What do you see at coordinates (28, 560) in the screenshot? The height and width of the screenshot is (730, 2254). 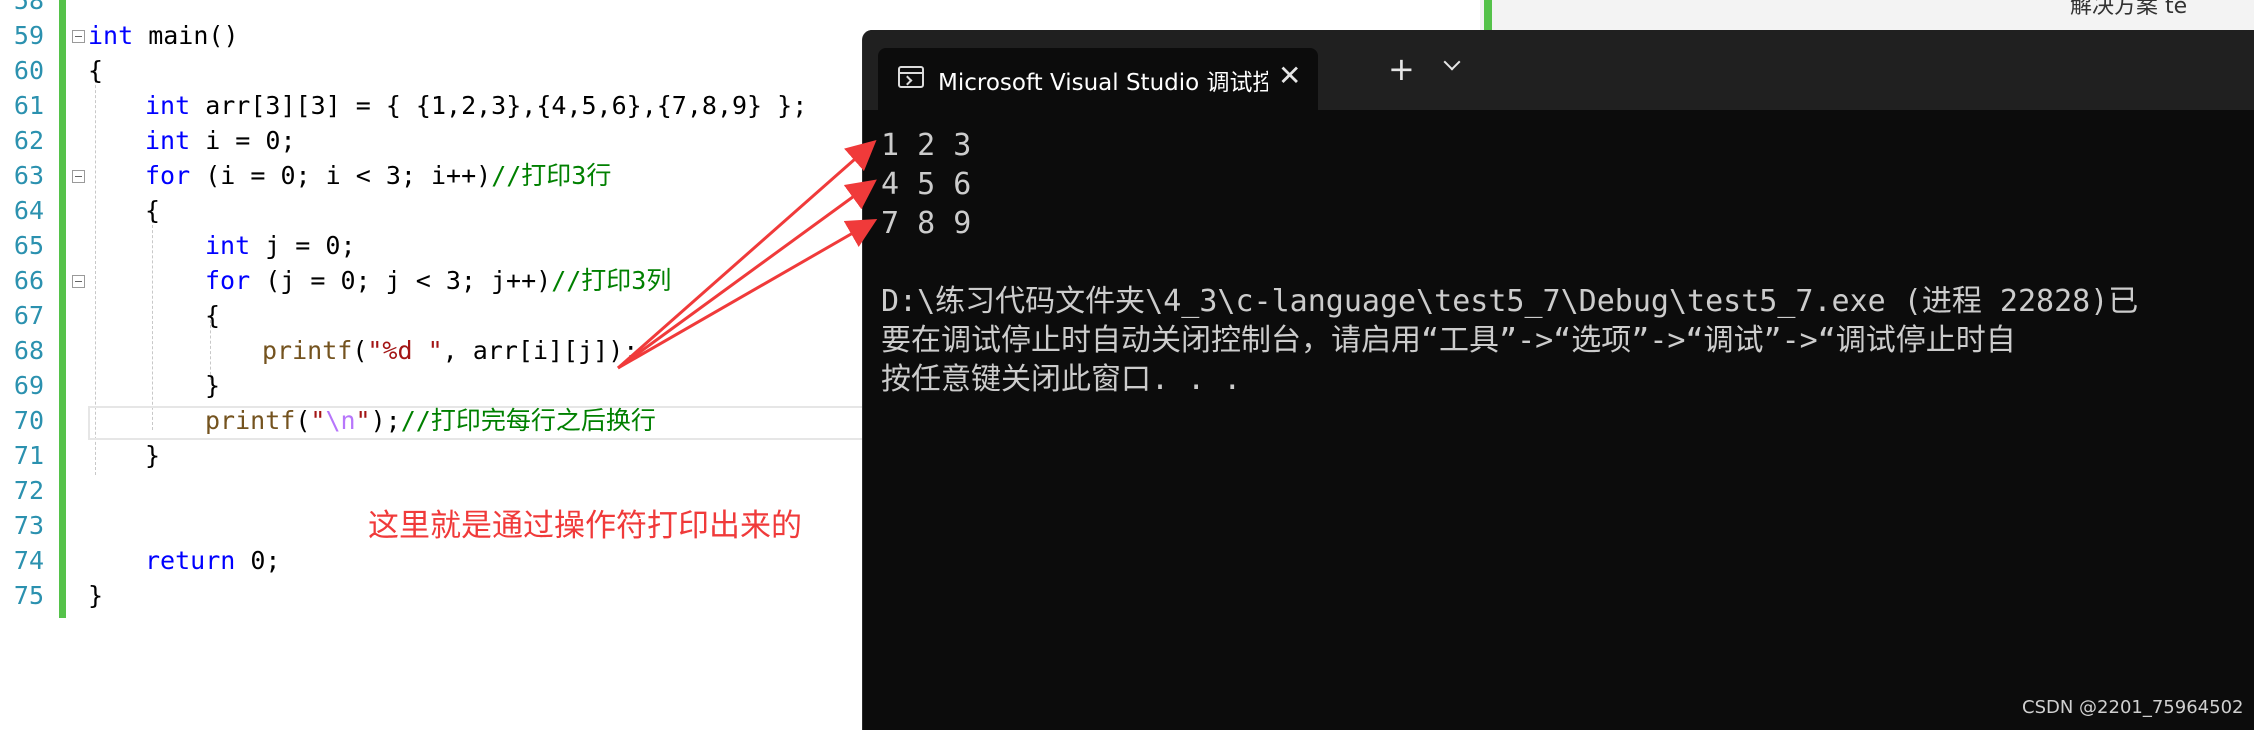 I see `line-number: 74` at bounding box center [28, 560].